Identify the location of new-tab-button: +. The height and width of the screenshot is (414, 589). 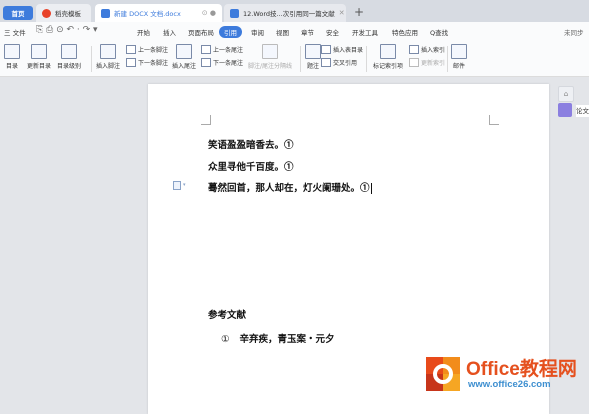
(359, 12).